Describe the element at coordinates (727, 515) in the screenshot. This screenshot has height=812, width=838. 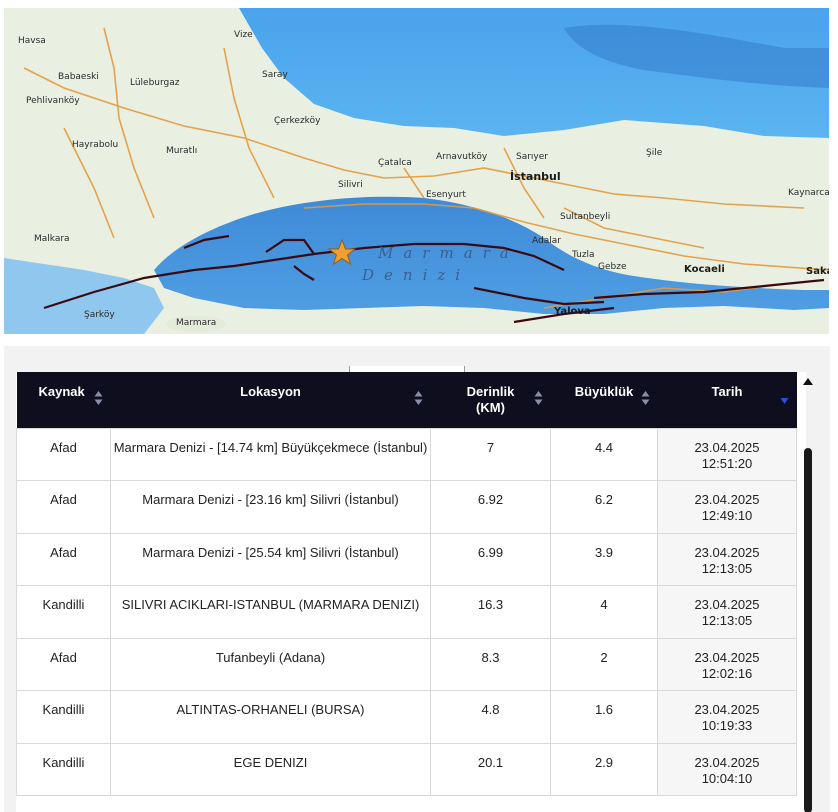
I see `cell-date-time: 12:49:10` at that location.